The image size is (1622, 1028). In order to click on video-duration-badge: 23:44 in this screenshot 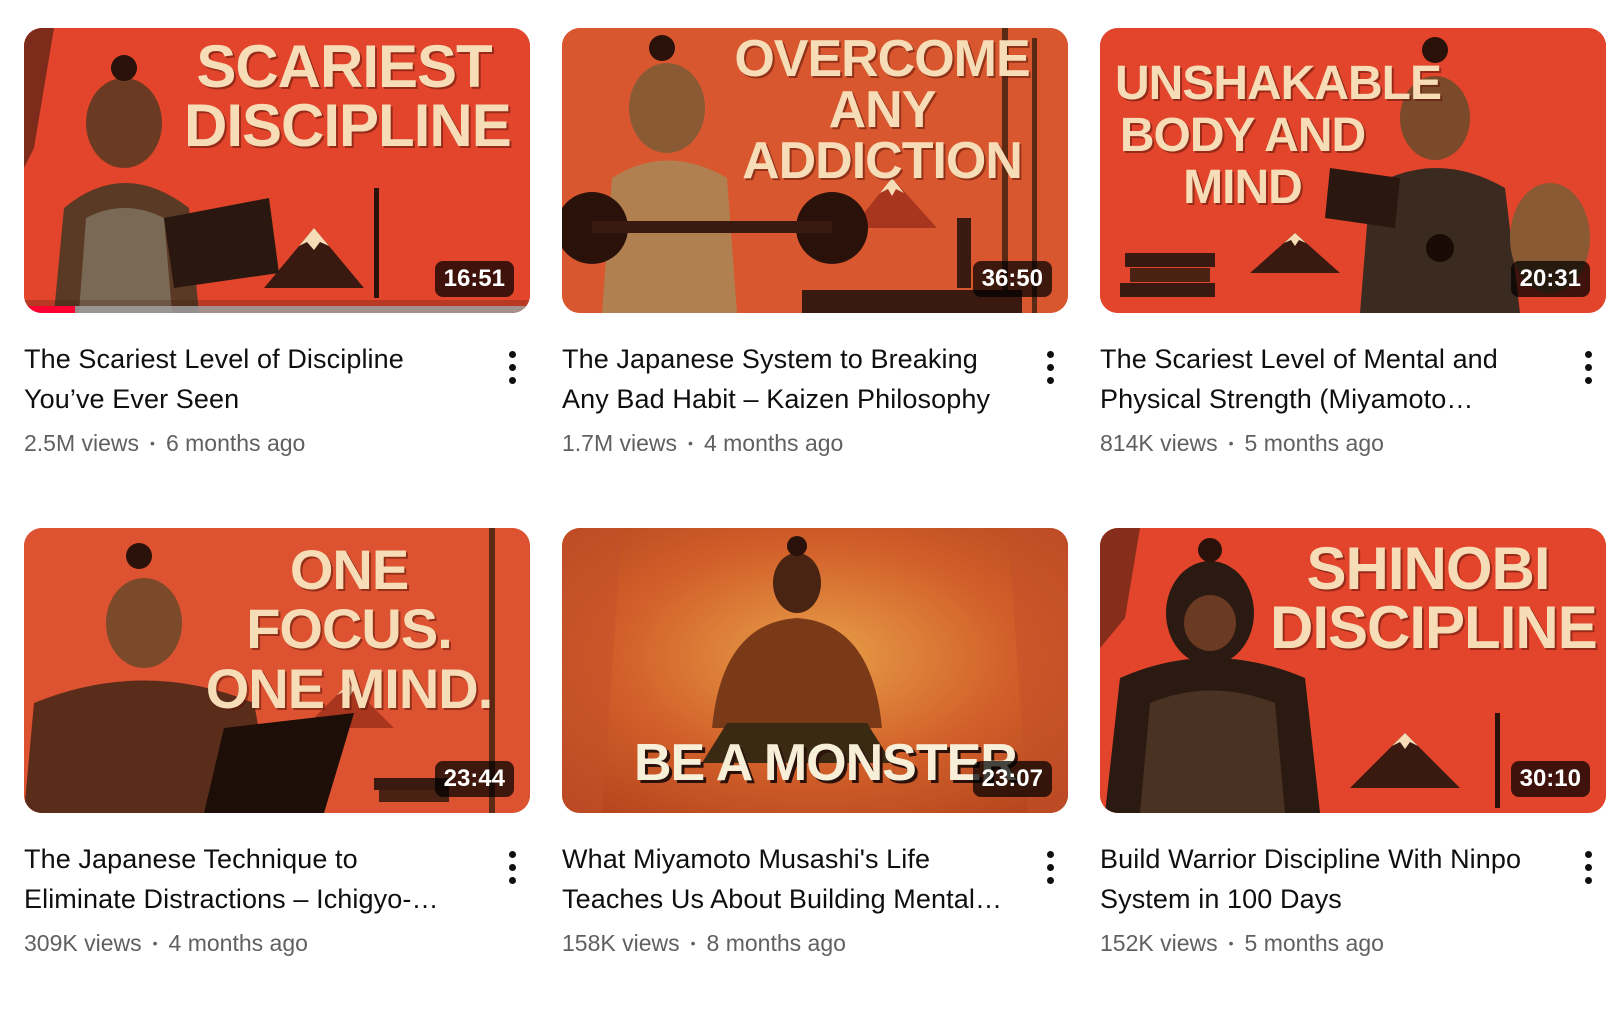, I will do `click(474, 779)`.